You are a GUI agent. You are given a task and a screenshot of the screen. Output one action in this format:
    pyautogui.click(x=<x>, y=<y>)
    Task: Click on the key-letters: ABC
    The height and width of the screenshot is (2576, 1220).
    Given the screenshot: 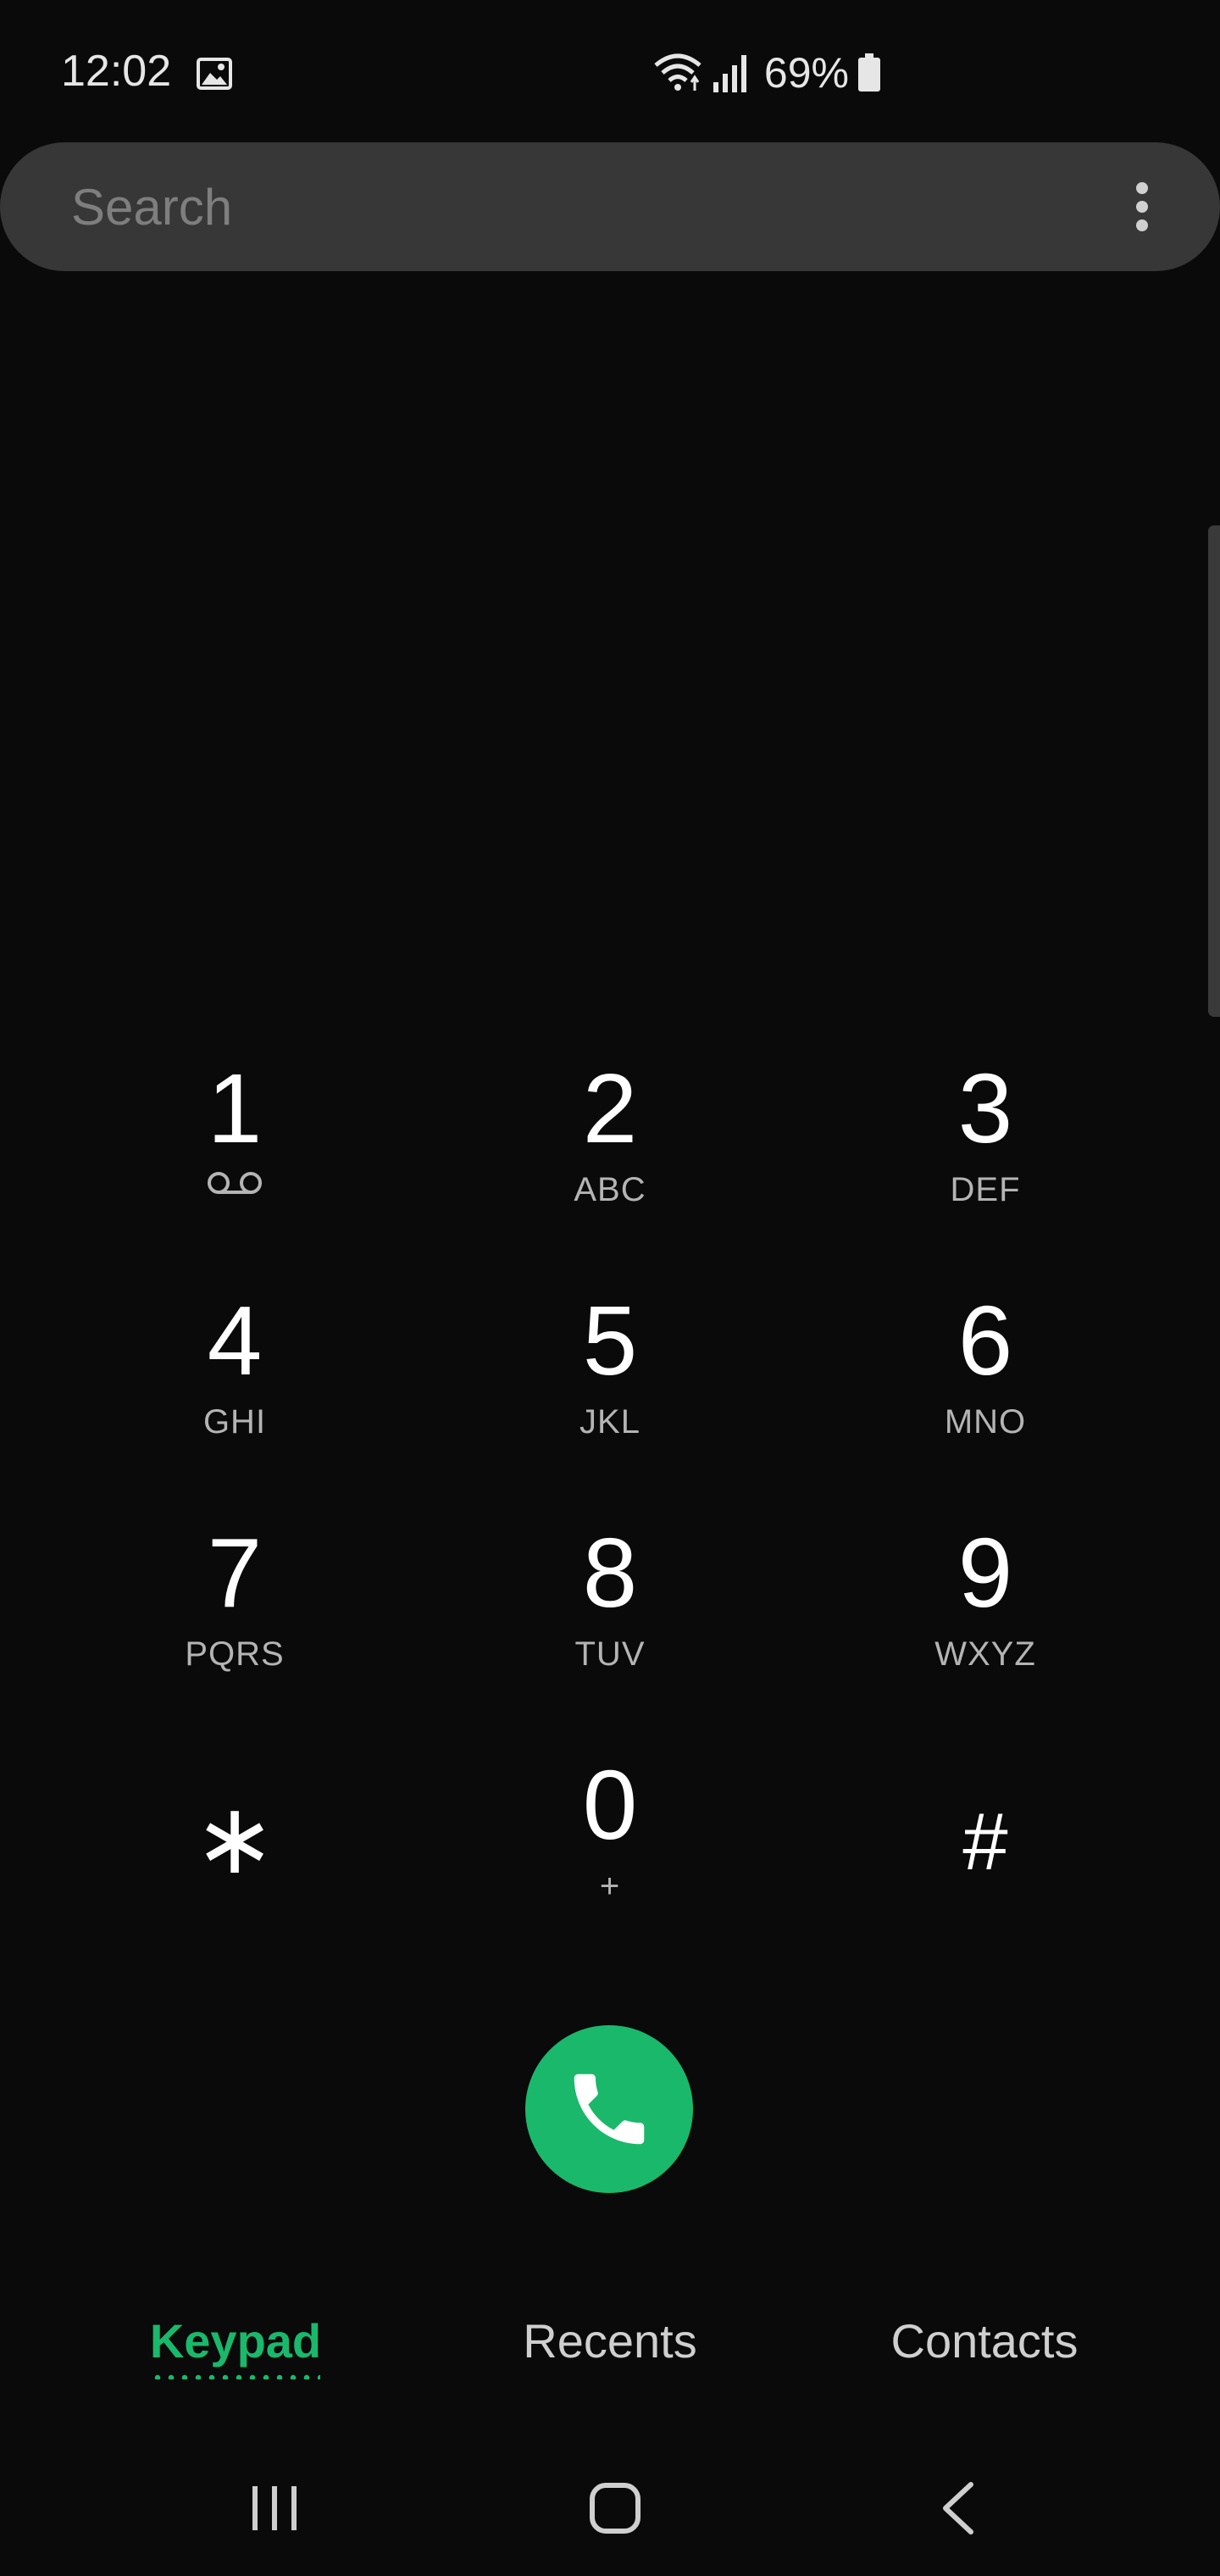 What is the action you would take?
    pyautogui.click(x=610, y=1189)
    